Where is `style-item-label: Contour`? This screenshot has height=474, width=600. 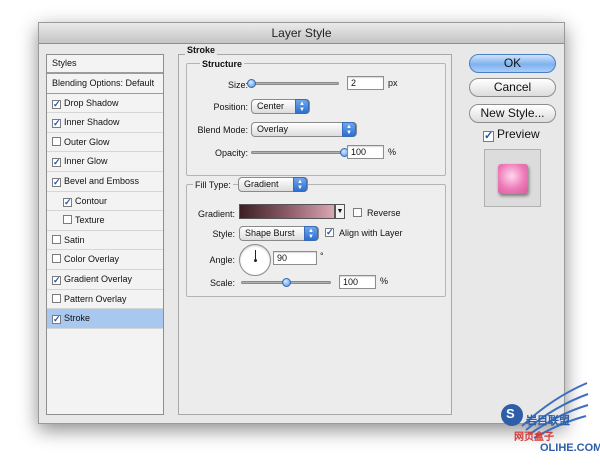 style-item-label: Contour is located at coordinates (91, 200).